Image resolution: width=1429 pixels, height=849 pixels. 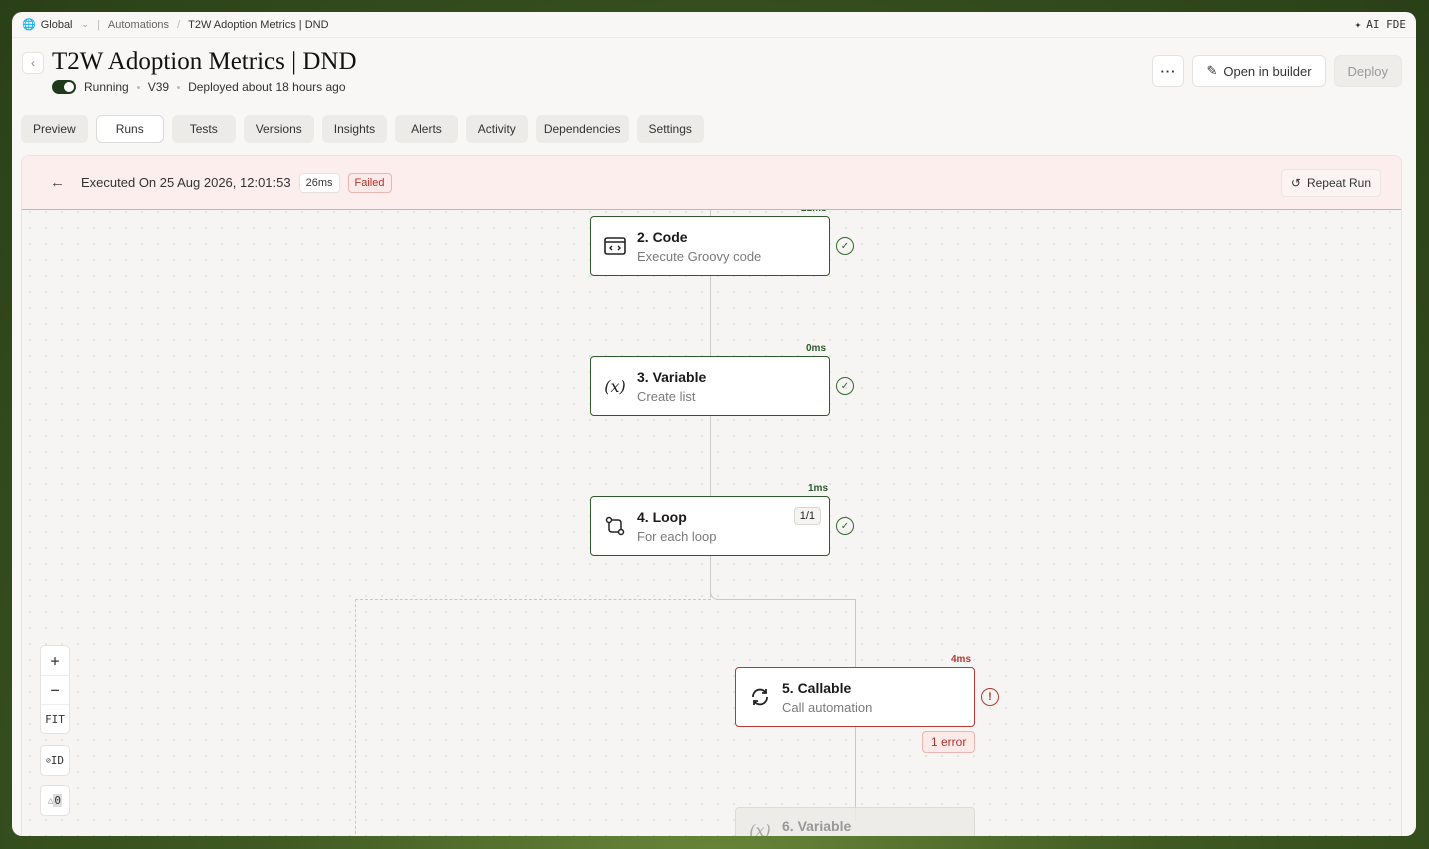 I want to click on node-duration: 4ms, so click(x=961, y=659).